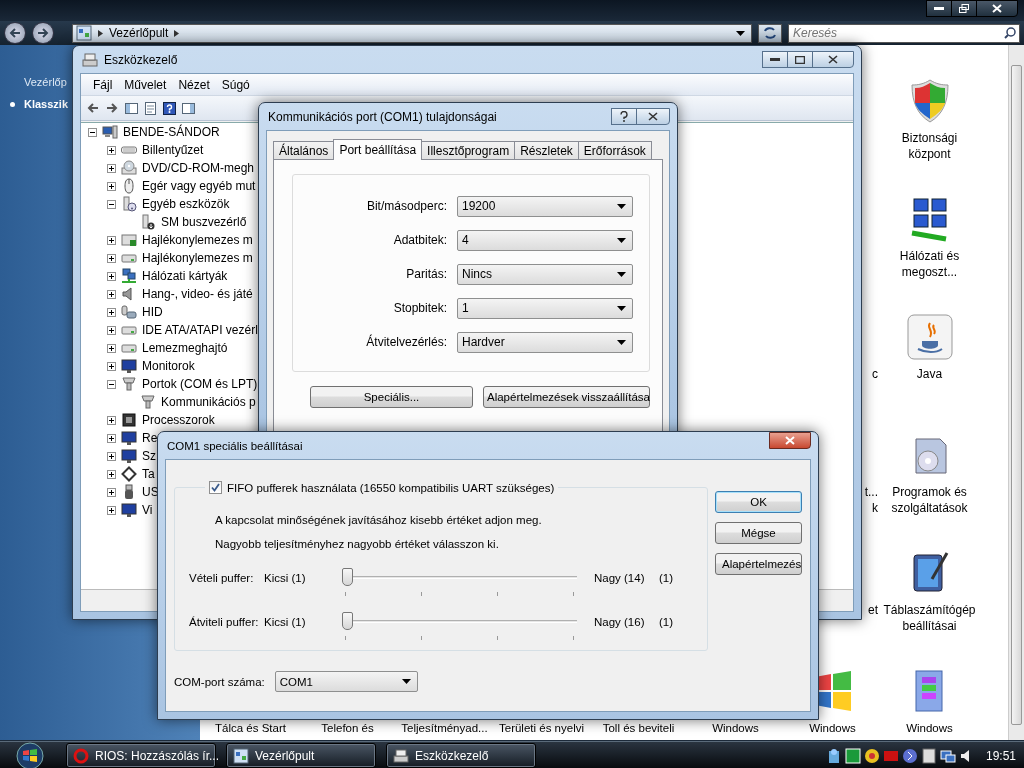 This screenshot has height=768, width=1024. I want to click on sidebar-link: Vezérlőp, so click(45, 82).